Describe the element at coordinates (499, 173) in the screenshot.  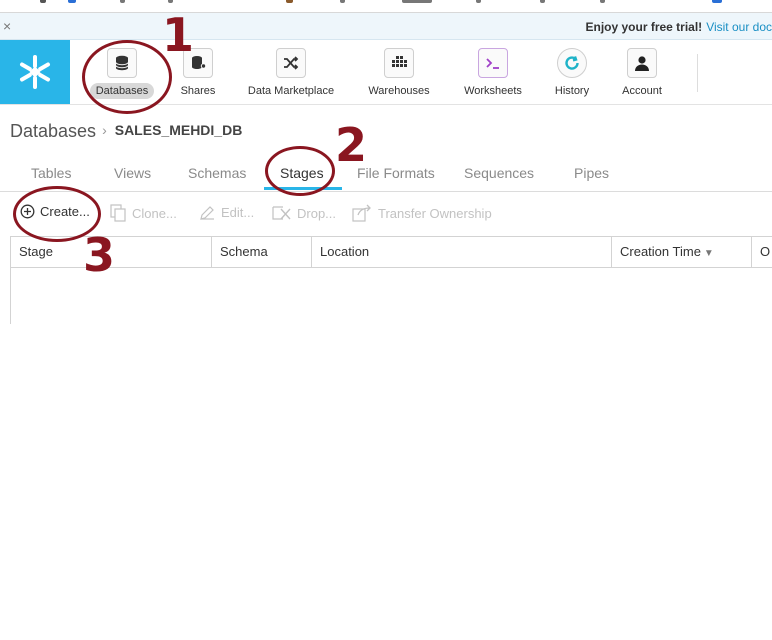
I see `tab-sequences: Sequences` at that location.